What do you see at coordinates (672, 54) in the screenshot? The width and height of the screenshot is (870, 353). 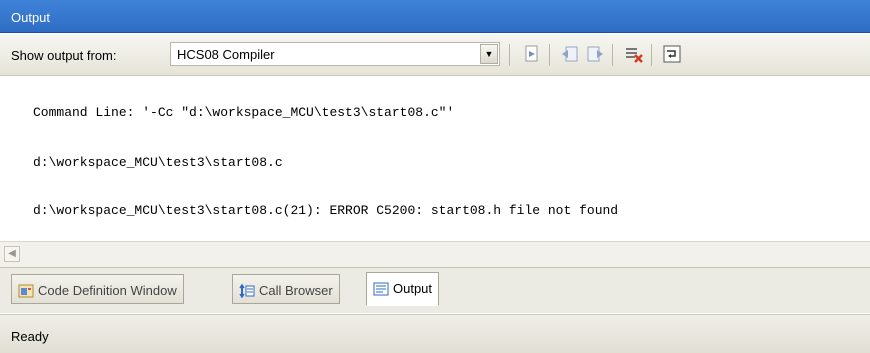 I see `word-wrap-icon` at bounding box center [672, 54].